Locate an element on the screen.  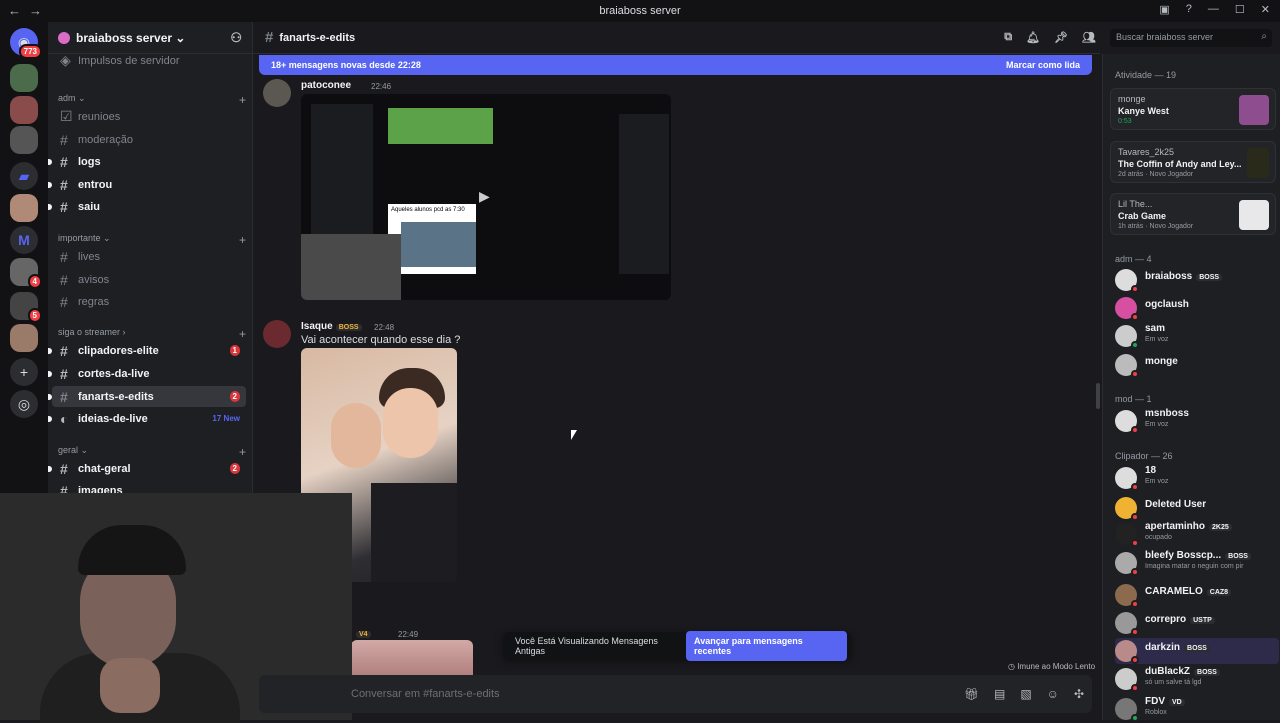
channel-saiu: # saiu is located at coordinates (147, 206).